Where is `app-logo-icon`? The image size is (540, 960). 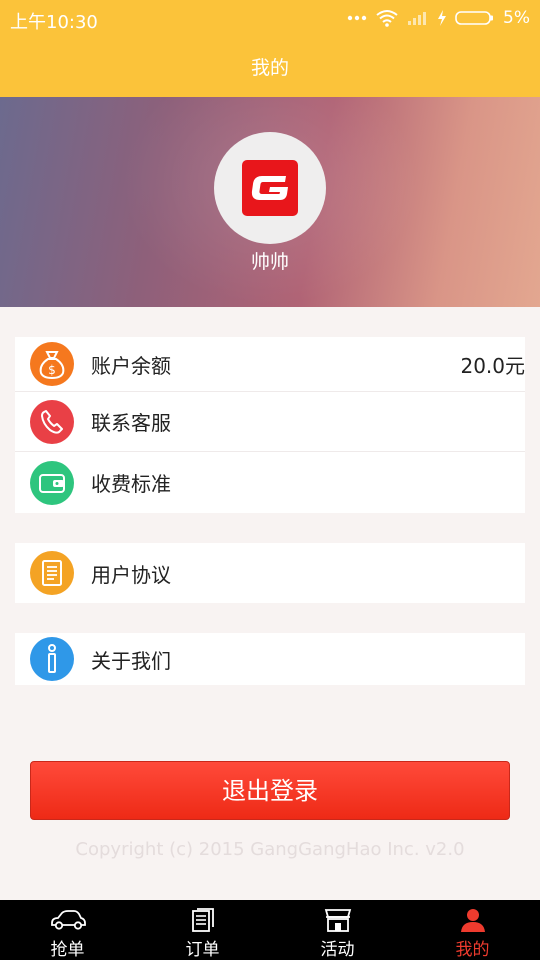 app-logo-icon is located at coordinates (270, 188).